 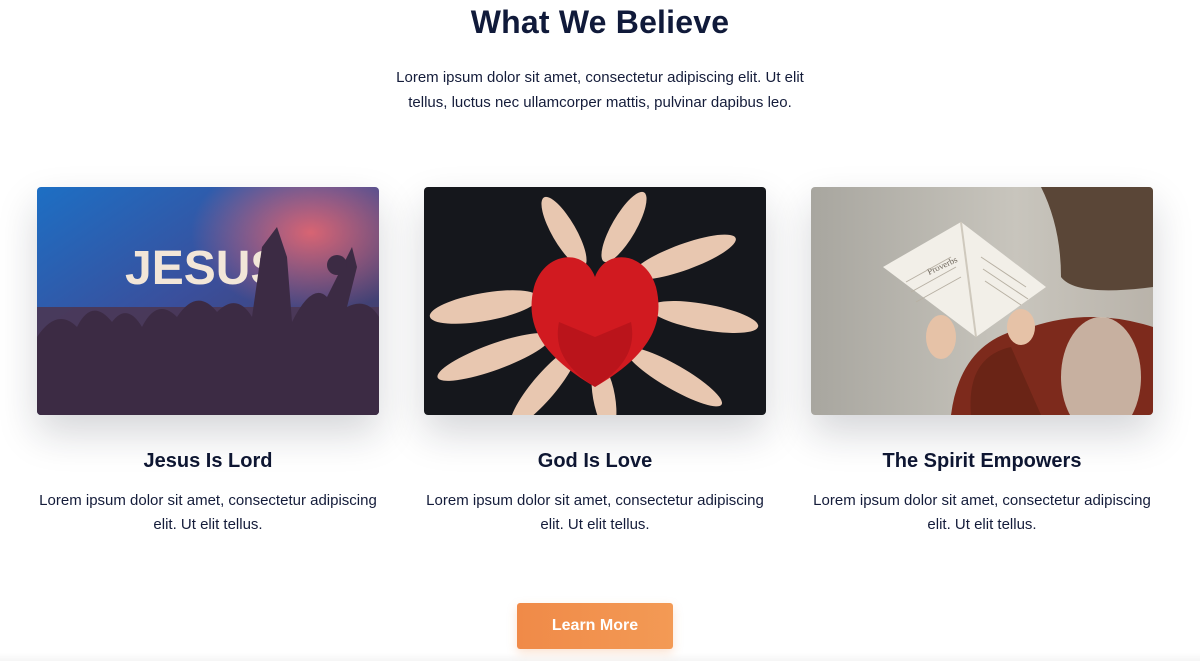 I want to click on woman-reading-bible-image: Proverbs, so click(x=982, y=301).